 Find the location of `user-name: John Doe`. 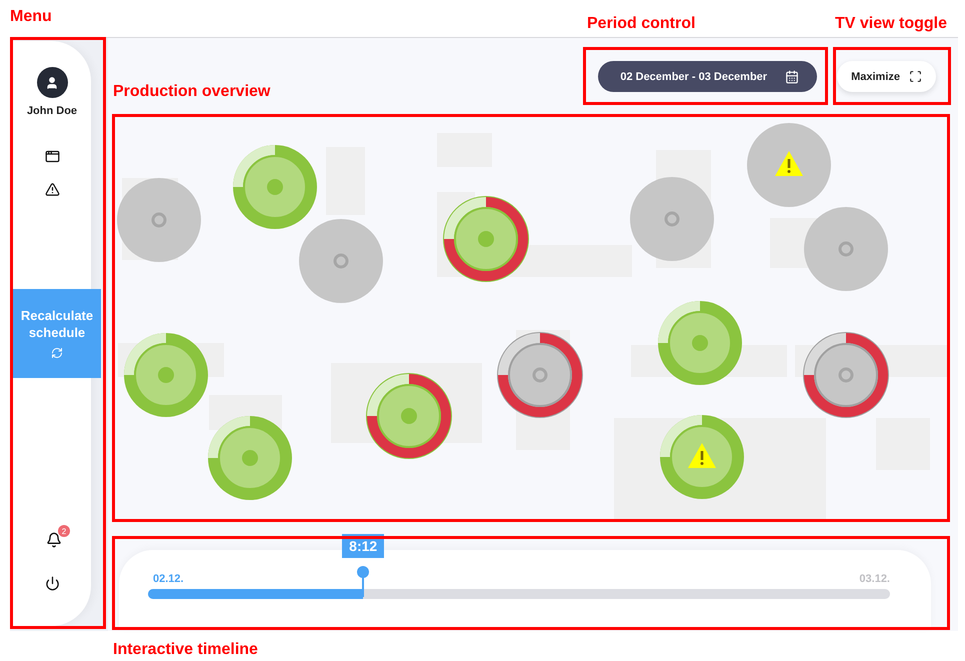

user-name: John Doe is located at coordinates (52, 111).